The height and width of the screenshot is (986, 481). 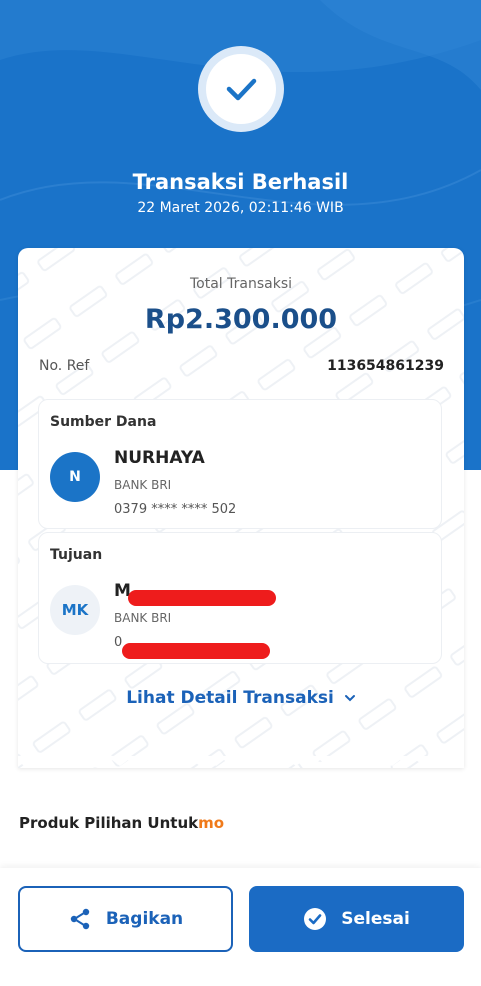 I want to click on recommended-products-title: Produk Pilihan Untukmo, so click(x=122, y=823).